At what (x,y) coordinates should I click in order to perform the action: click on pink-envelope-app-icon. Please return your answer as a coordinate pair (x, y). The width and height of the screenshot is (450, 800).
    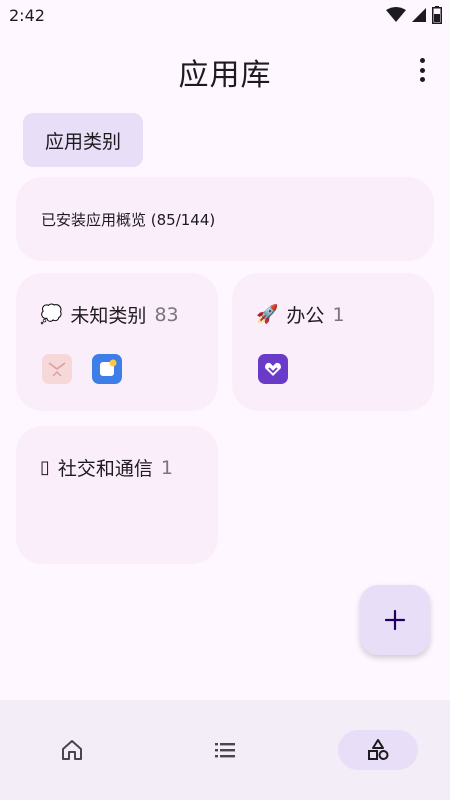
    Looking at the image, I should click on (57, 369).